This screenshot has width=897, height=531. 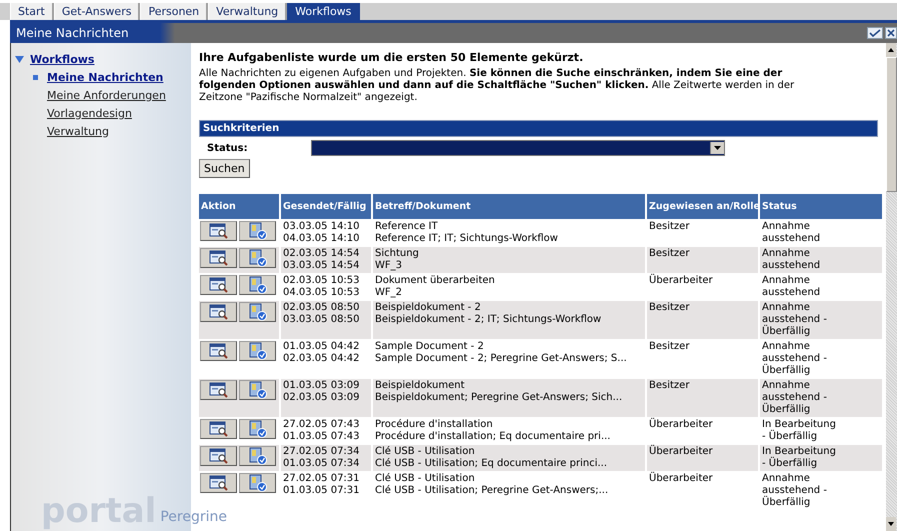 What do you see at coordinates (430, 347) in the screenshot?
I see `subject-text: Sample Document - 2` at bounding box center [430, 347].